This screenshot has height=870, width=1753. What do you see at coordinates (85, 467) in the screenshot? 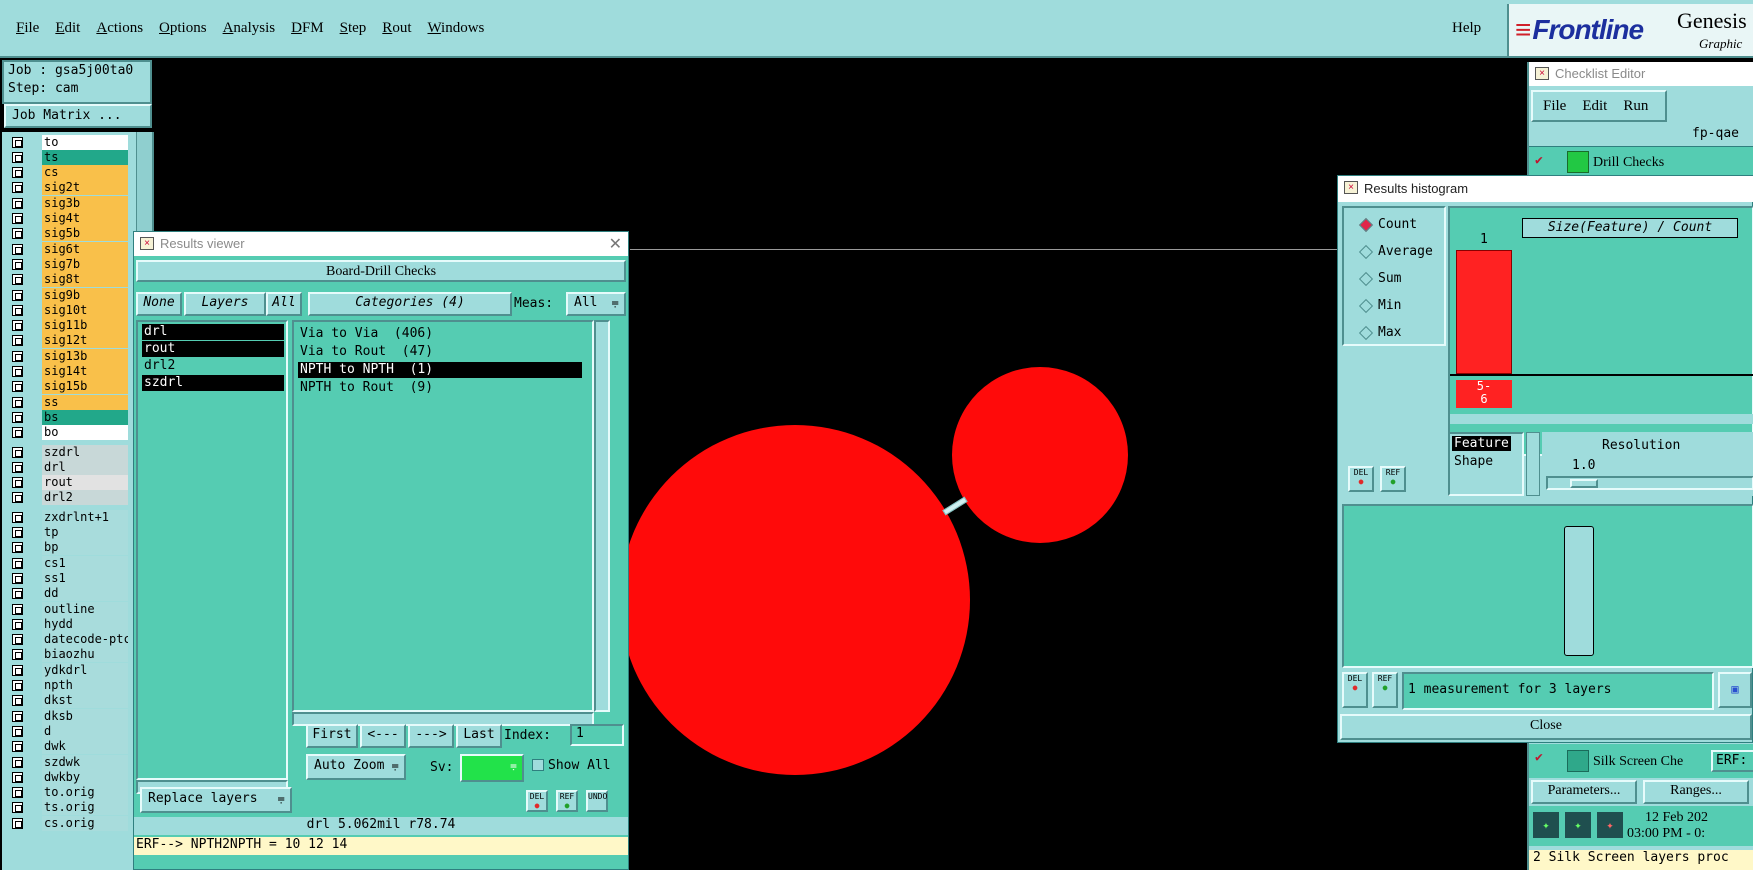
I see `layer-name: drl` at bounding box center [85, 467].